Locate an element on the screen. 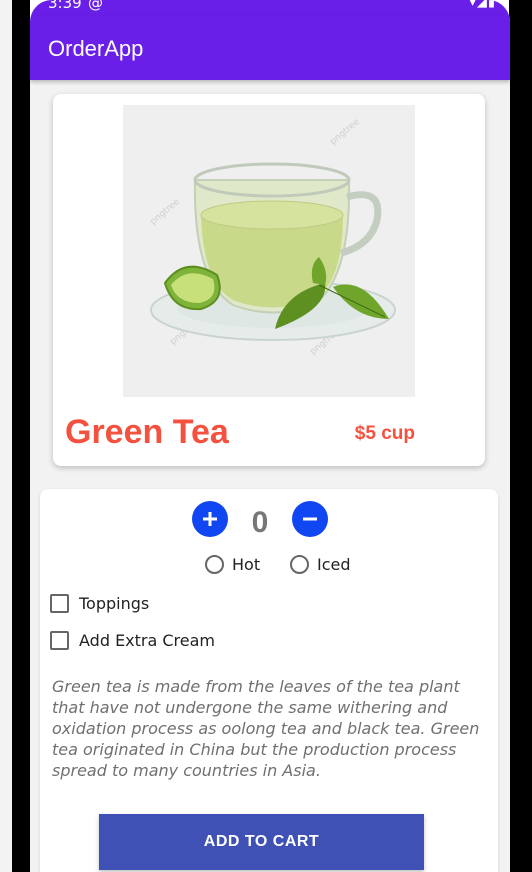 This screenshot has width=532, height=872. toppings-label: Toppings is located at coordinates (114, 603).